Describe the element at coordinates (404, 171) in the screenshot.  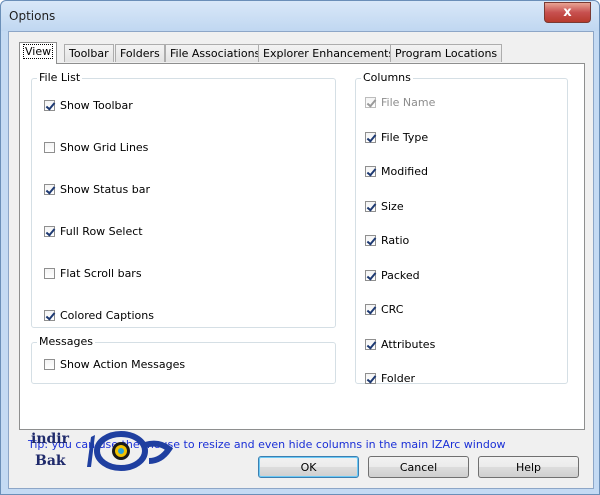
I see `checkbox-label: Modified` at that location.